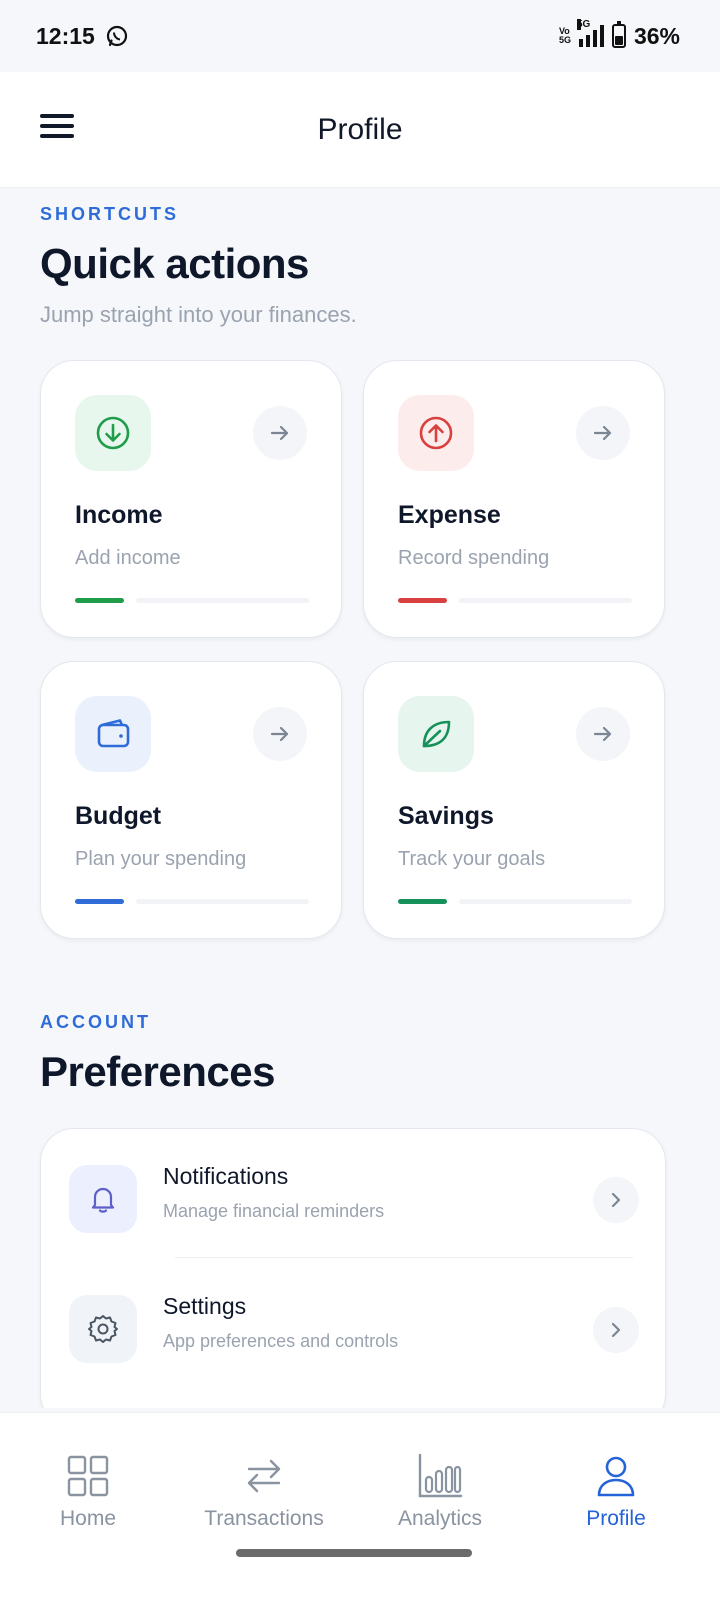 This screenshot has width=720, height=1600. I want to click on status-right: Vo 5G 5G 36%, so click(619, 34).